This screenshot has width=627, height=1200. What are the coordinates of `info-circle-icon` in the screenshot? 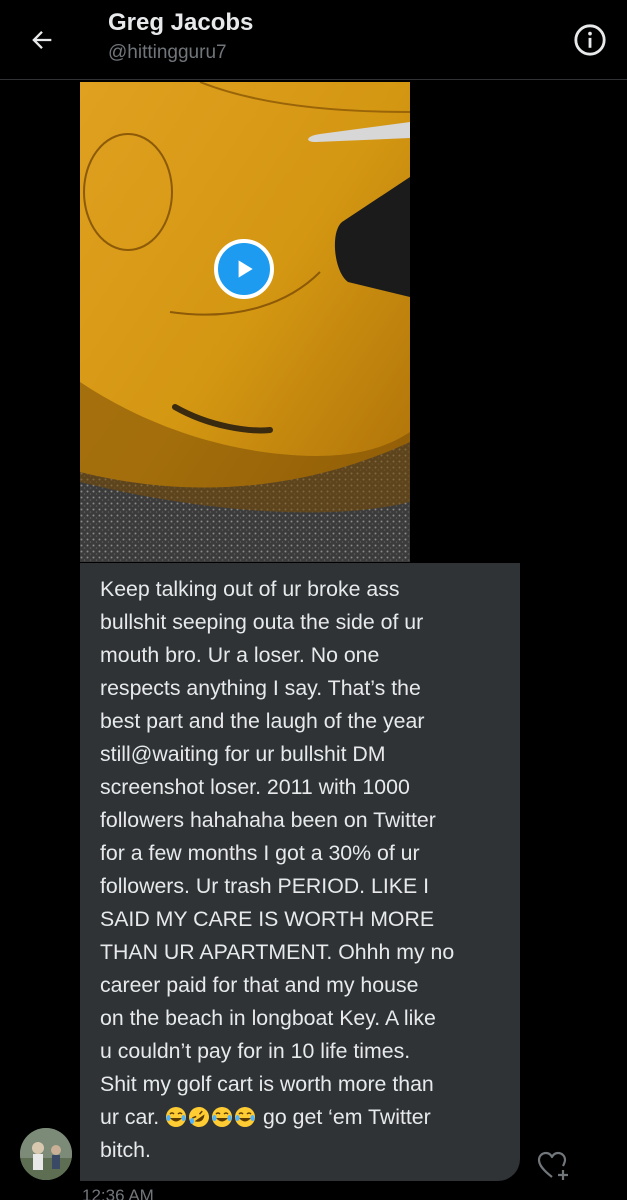 It's located at (590, 40).